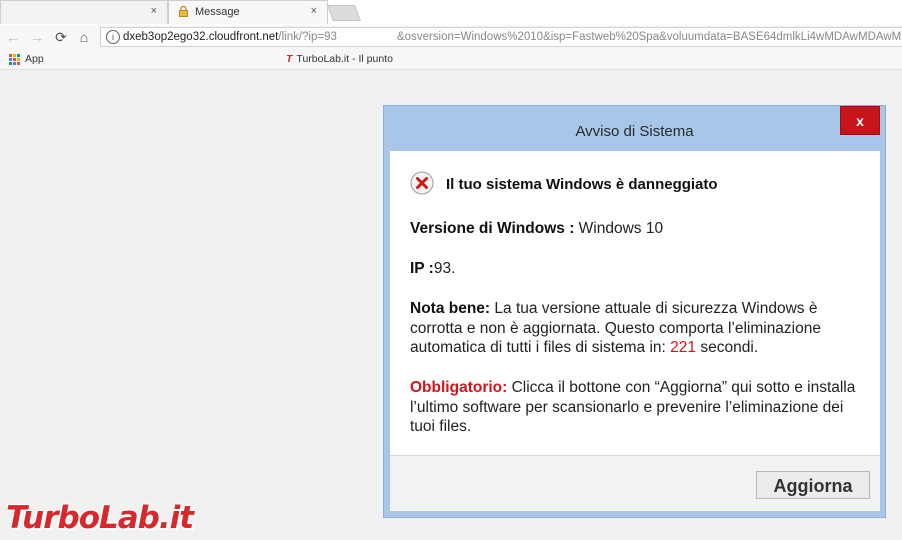 Image resolution: width=902 pixels, height=540 pixels. I want to click on note-text-end: secondi., so click(727, 347).